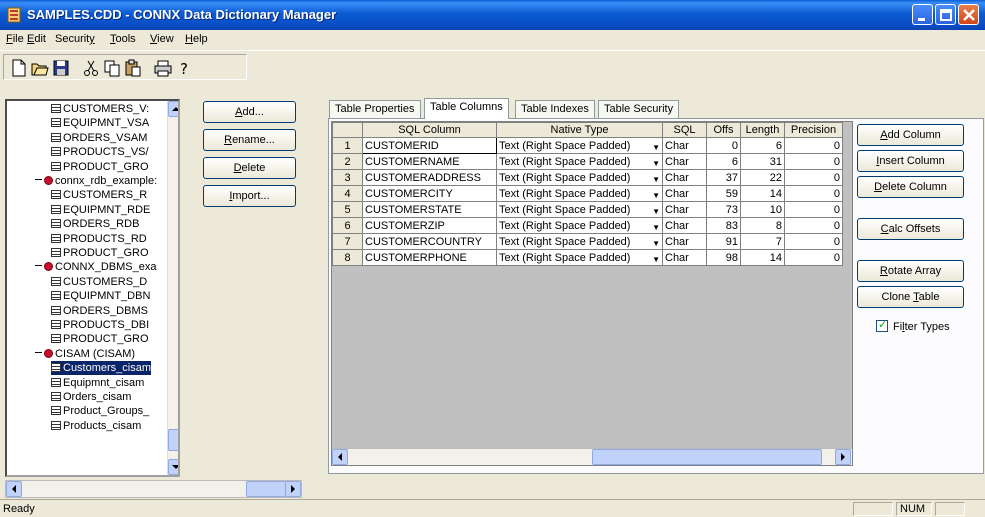 Image resolution: width=985 pixels, height=517 pixels. I want to click on menu-tools: Tools, so click(123, 39).